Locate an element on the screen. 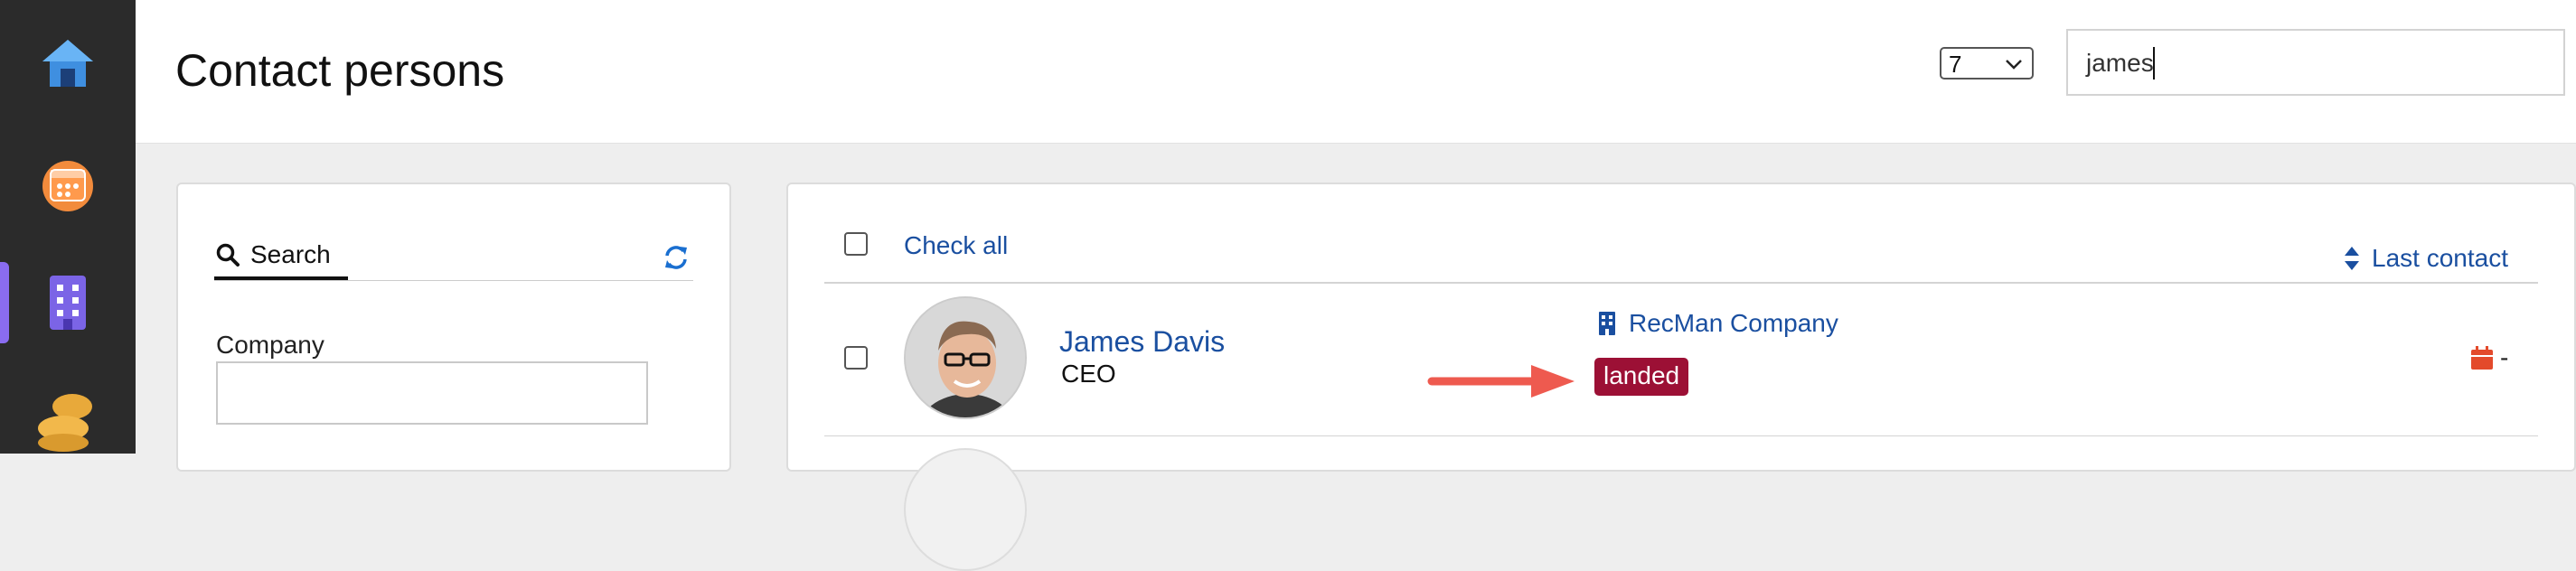  list-header-divider is located at coordinates (1681, 283).